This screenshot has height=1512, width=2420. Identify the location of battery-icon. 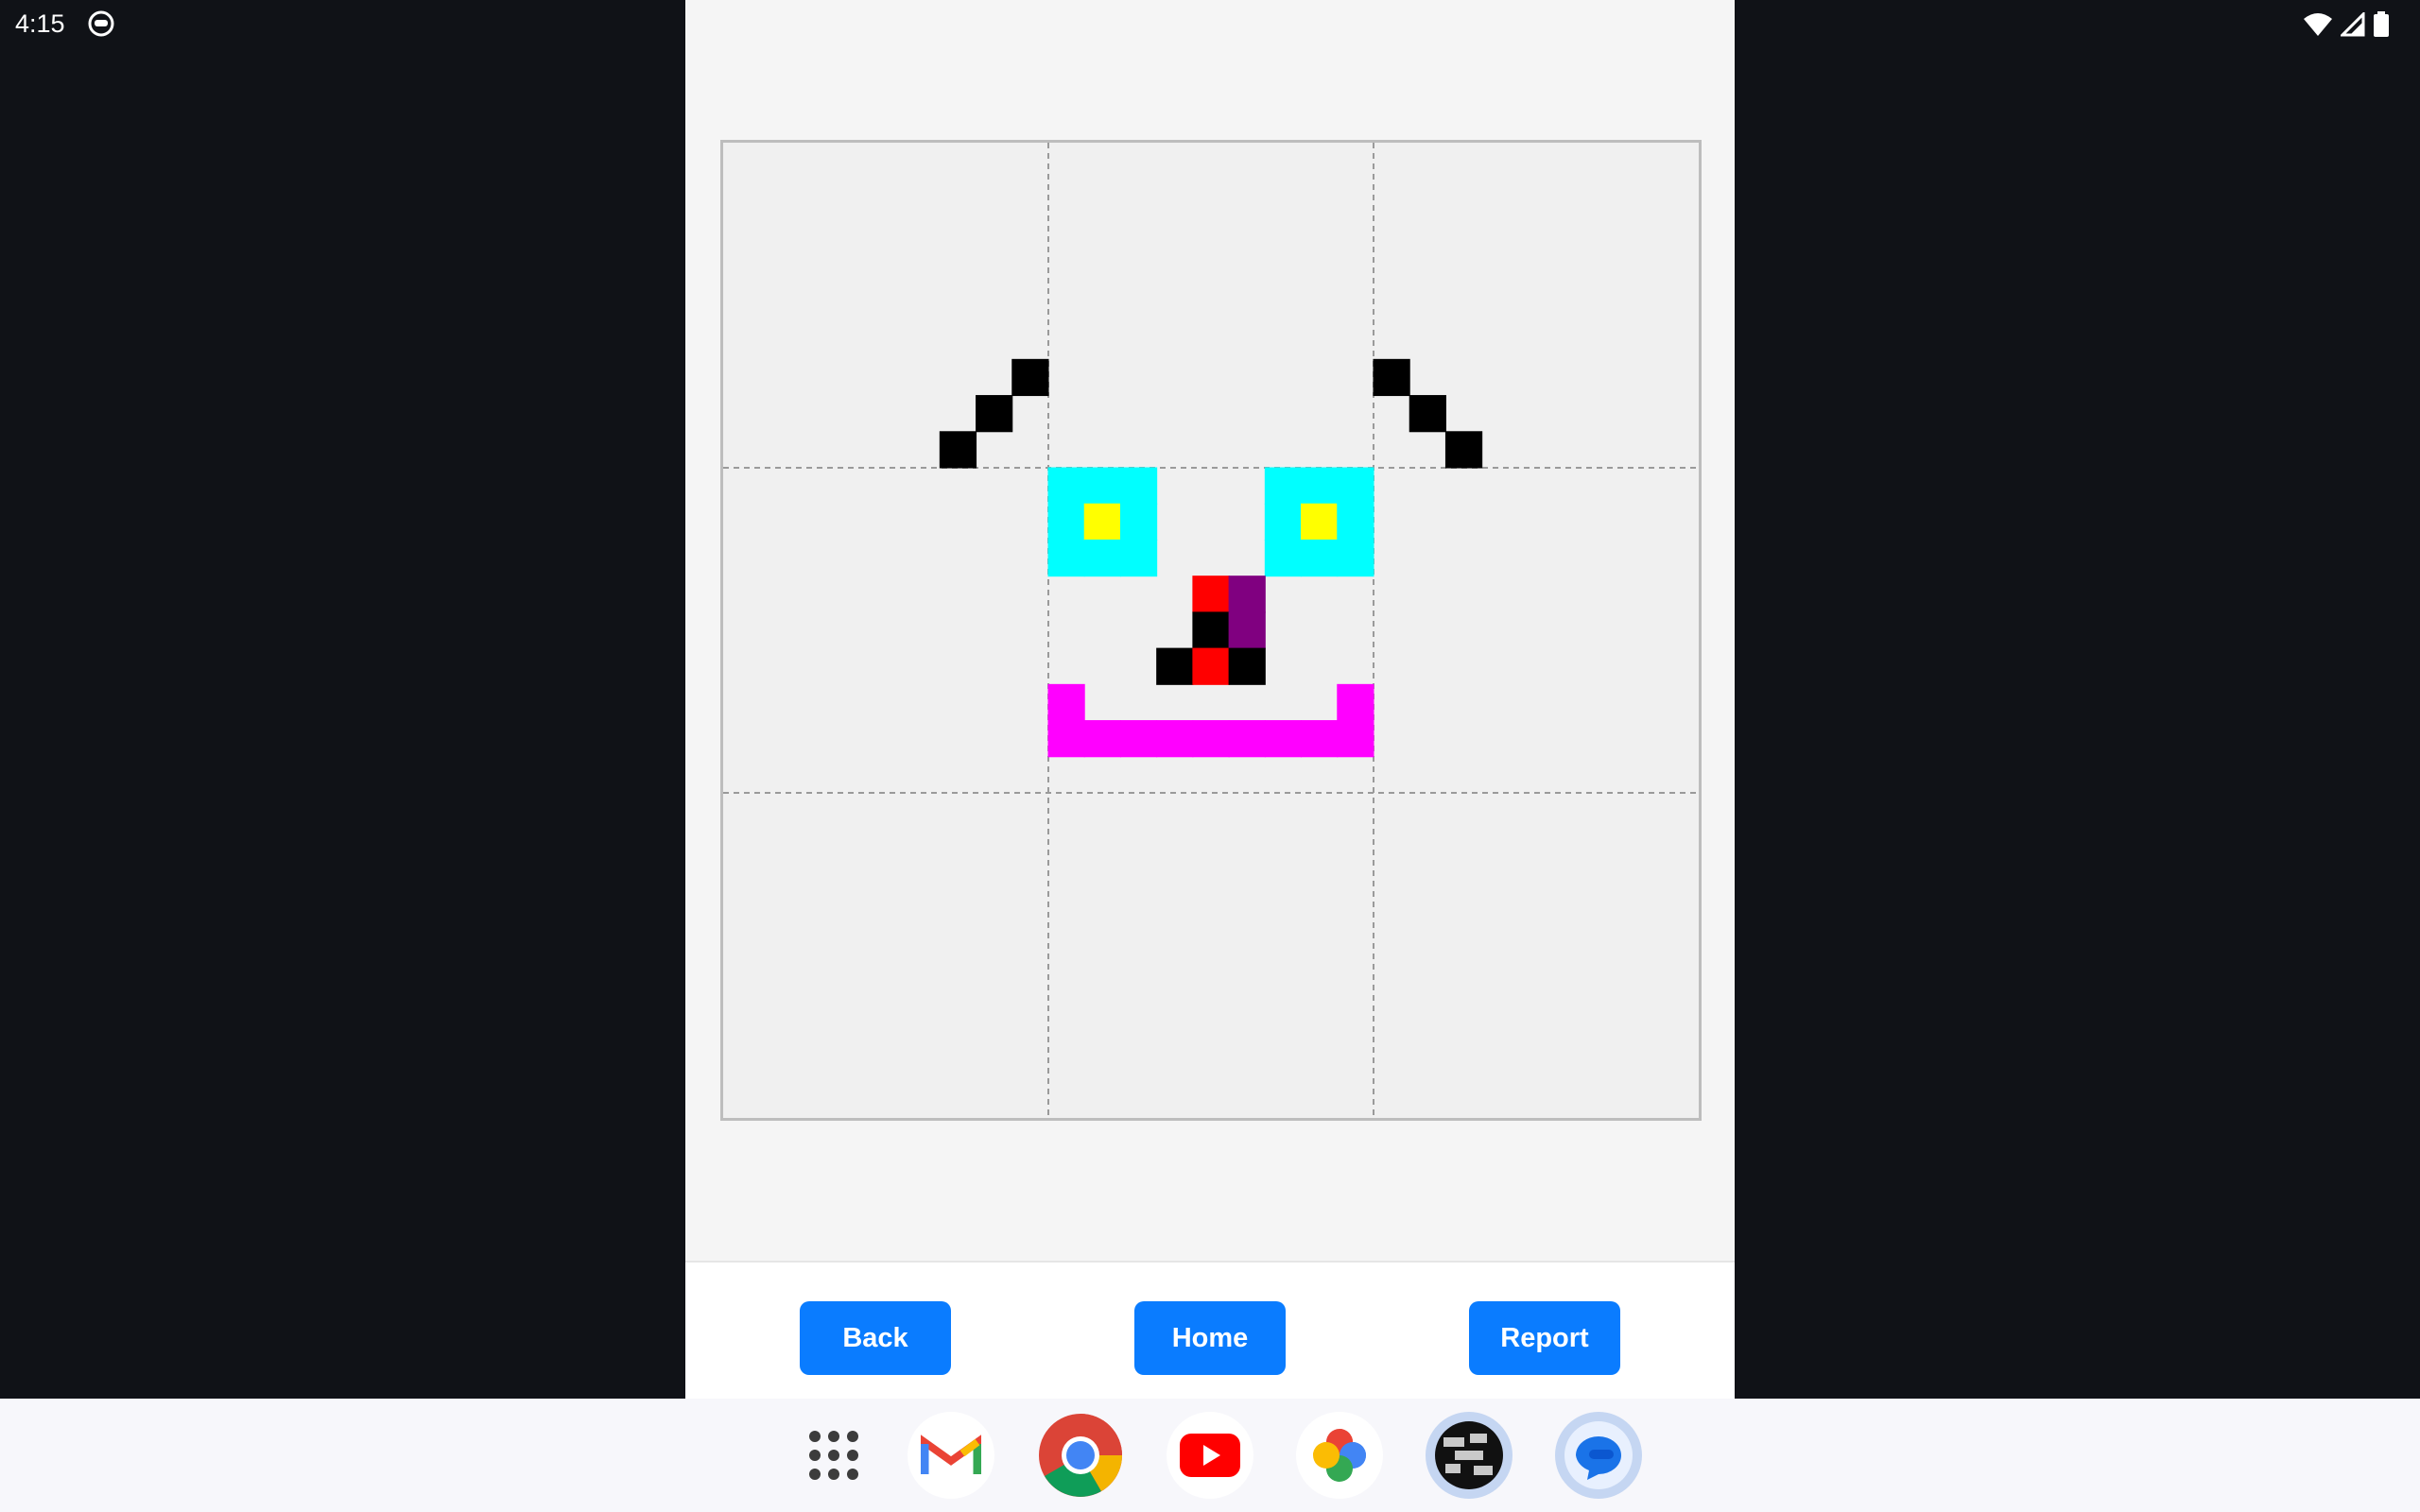
(2381, 27).